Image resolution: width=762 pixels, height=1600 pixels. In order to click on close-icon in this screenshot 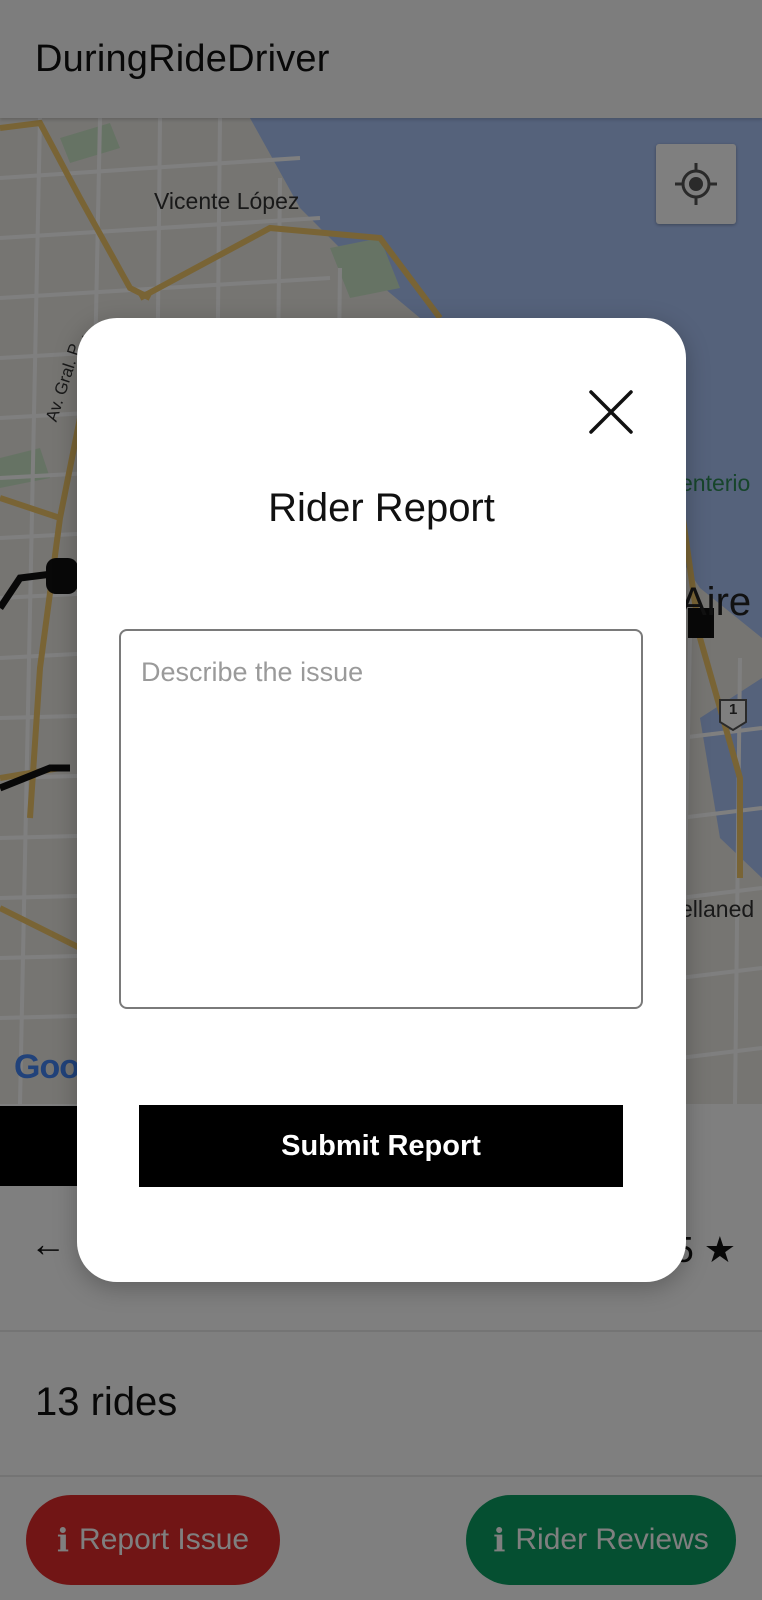, I will do `click(611, 412)`.